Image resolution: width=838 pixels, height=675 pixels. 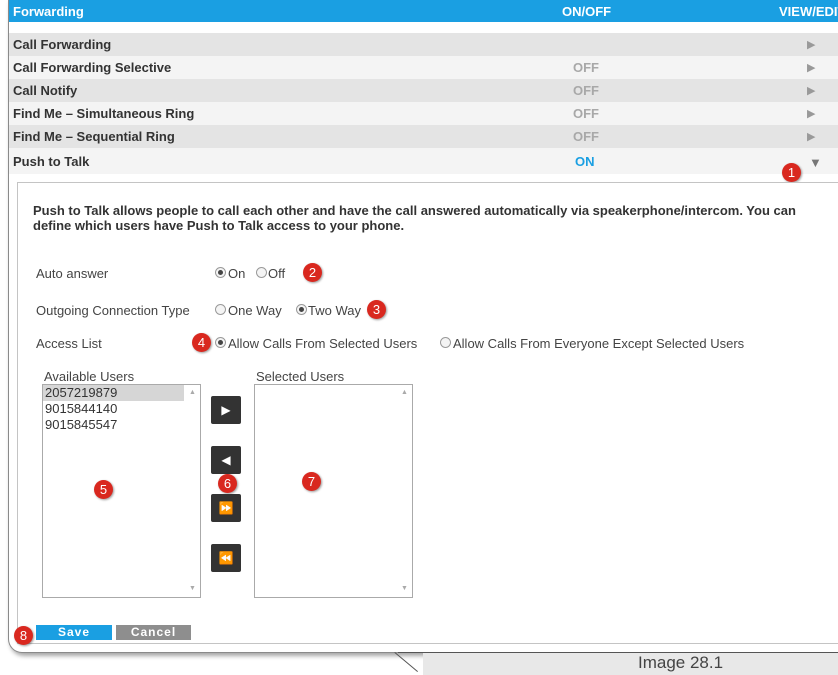 I want to click on header-viewedit: VIEW/EDIT, so click(x=808, y=11).